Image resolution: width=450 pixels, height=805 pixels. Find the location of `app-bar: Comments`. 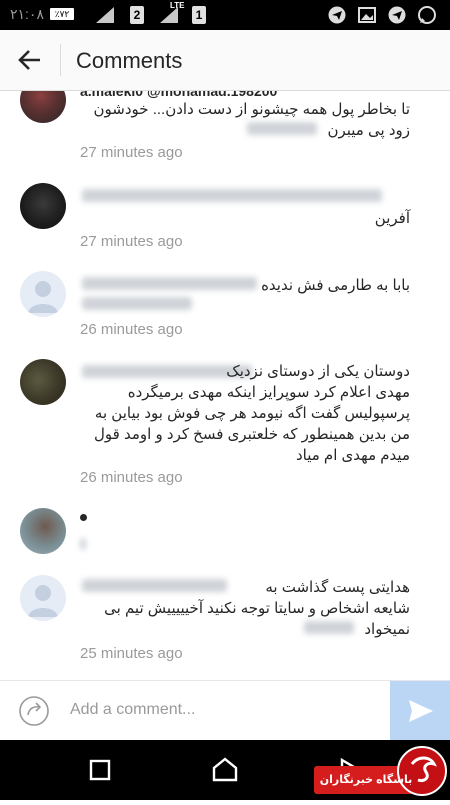

app-bar: Comments is located at coordinates (225, 60).